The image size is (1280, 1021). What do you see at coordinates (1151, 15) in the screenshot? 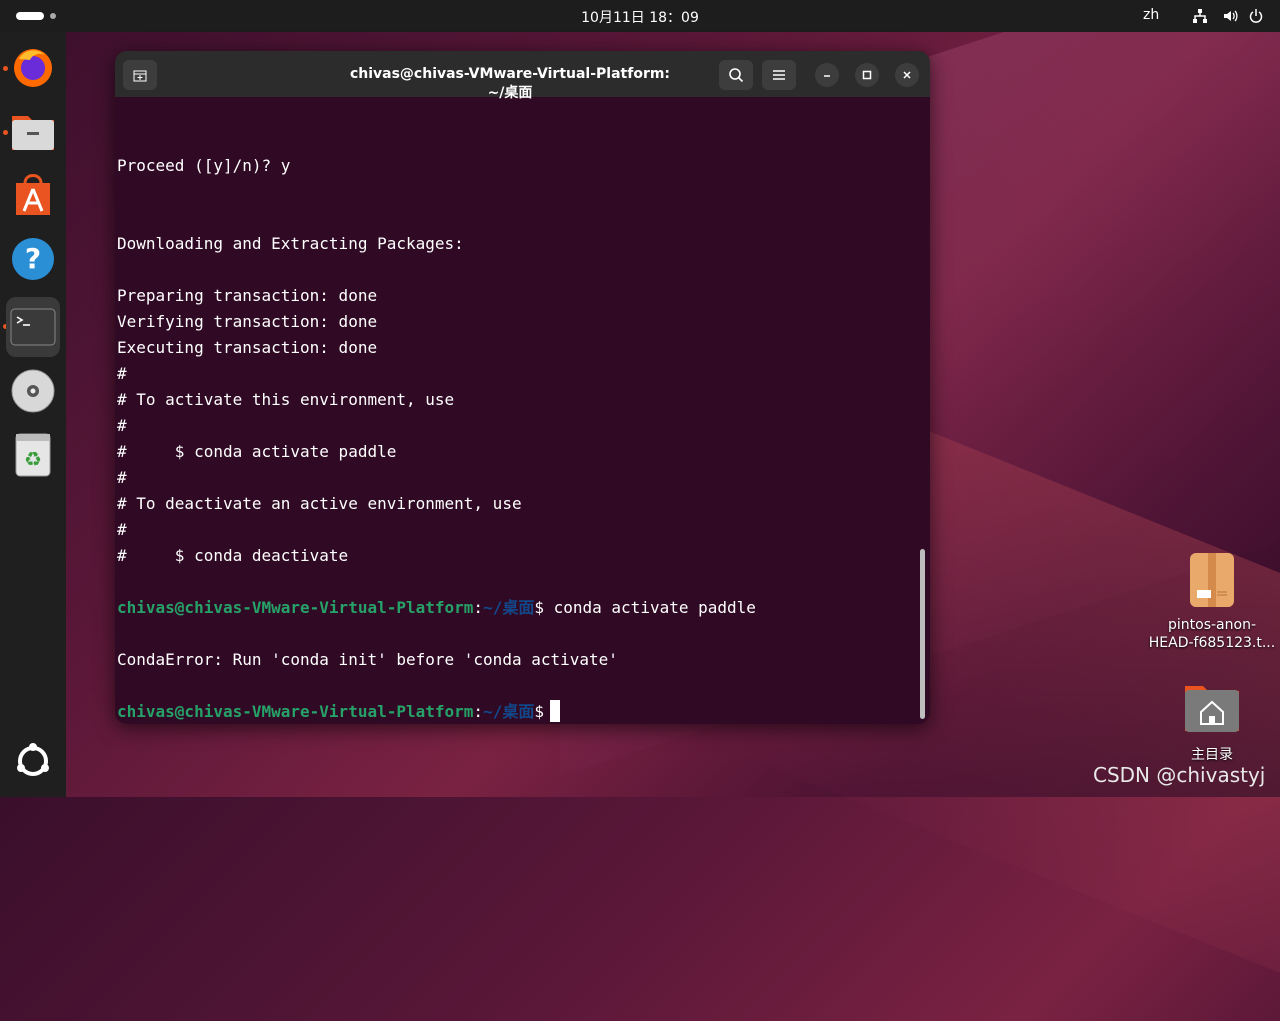
I see `input-method-indicator: zh` at bounding box center [1151, 15].